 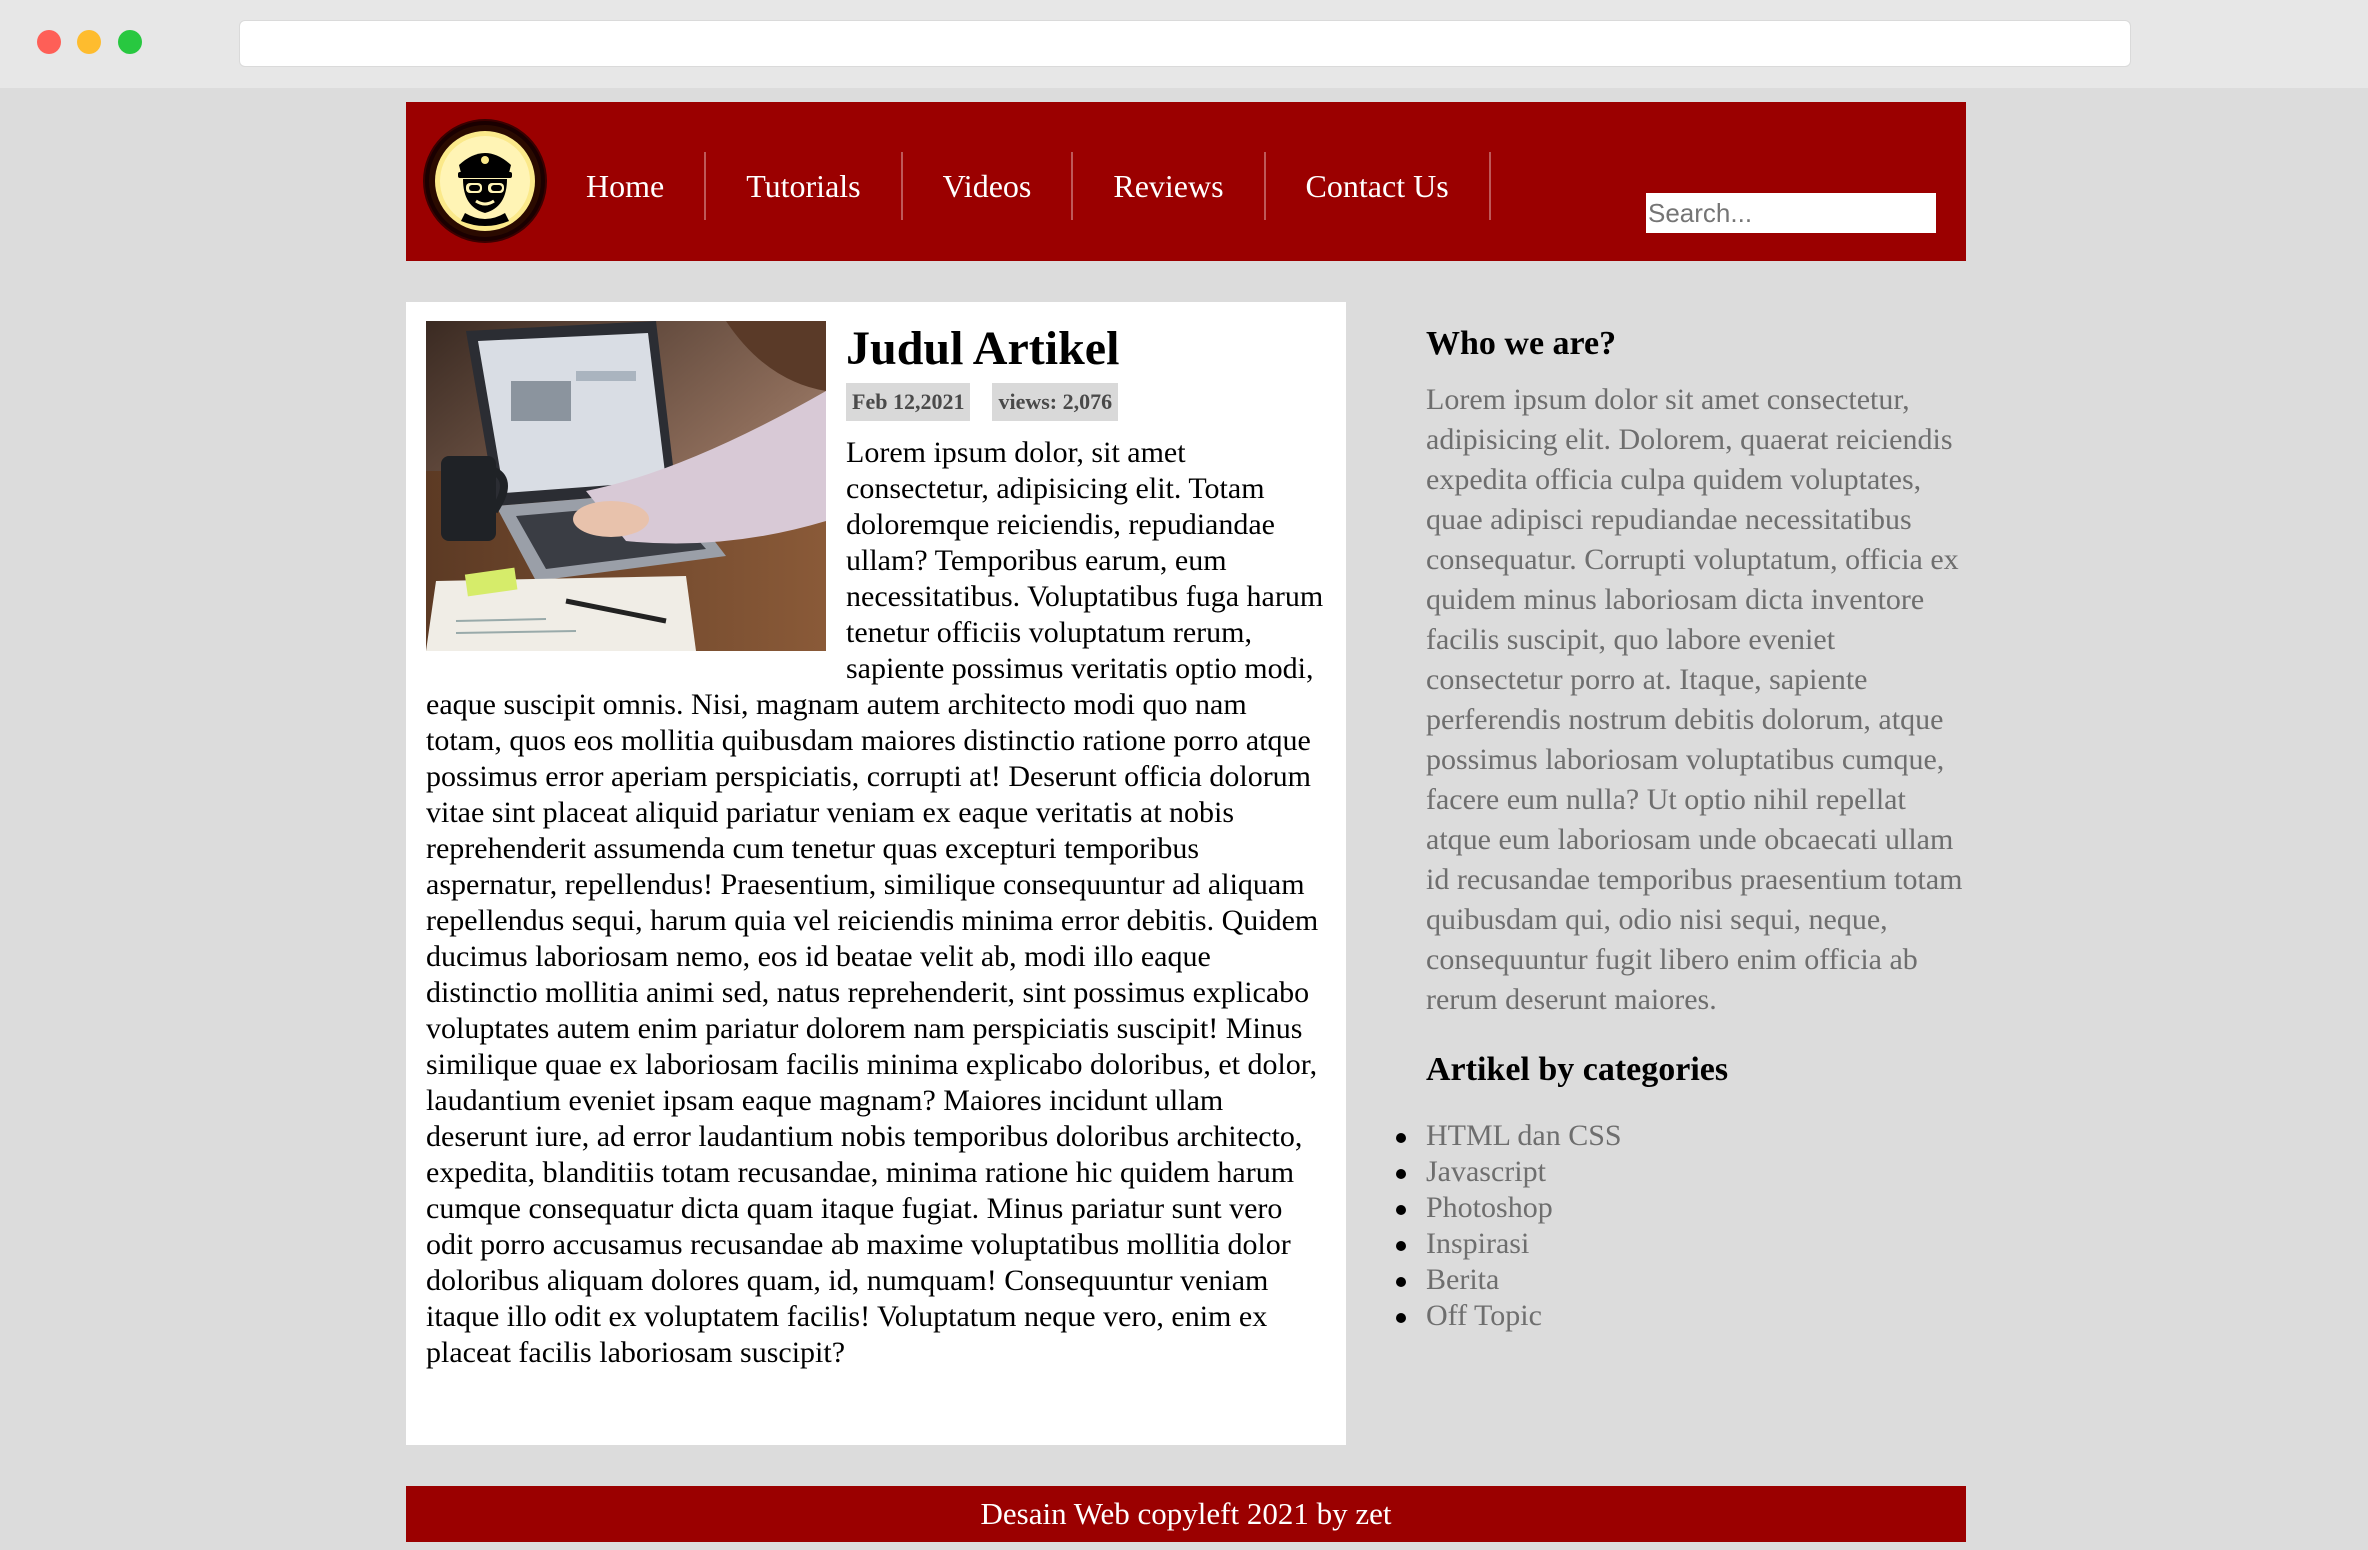 I want to click on police-officer-logo-icon, so click(x=485, y=181).